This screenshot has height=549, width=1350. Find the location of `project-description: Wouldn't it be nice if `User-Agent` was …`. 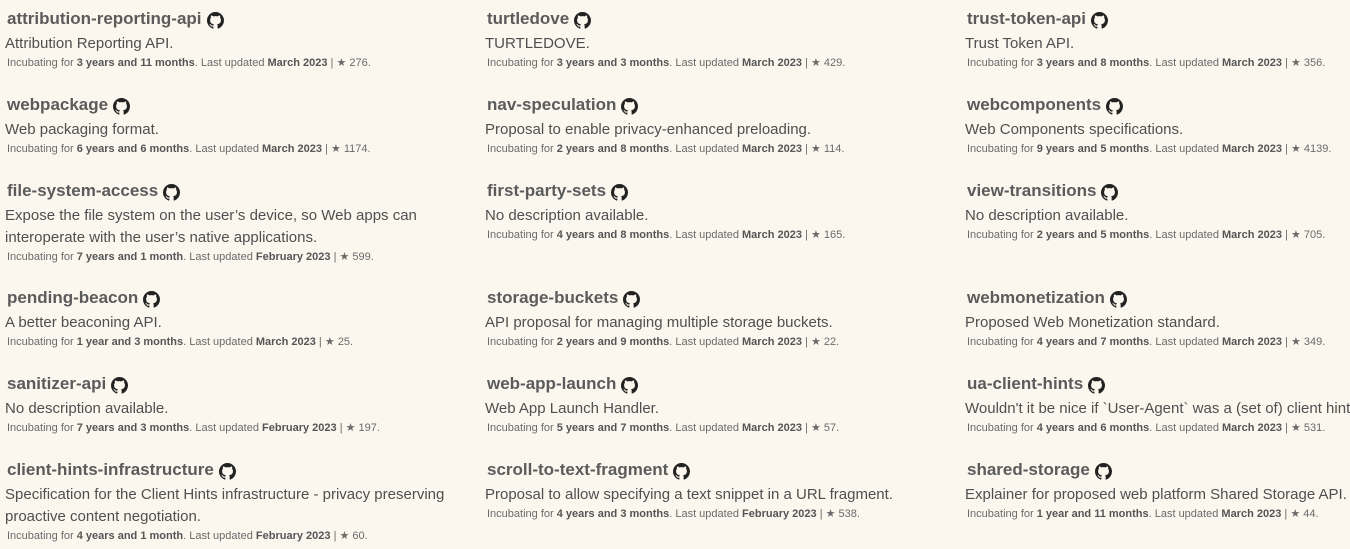

project-description: Wouldn't it be nice if `User-Agent` was … is located at coordinates (1157, 408).